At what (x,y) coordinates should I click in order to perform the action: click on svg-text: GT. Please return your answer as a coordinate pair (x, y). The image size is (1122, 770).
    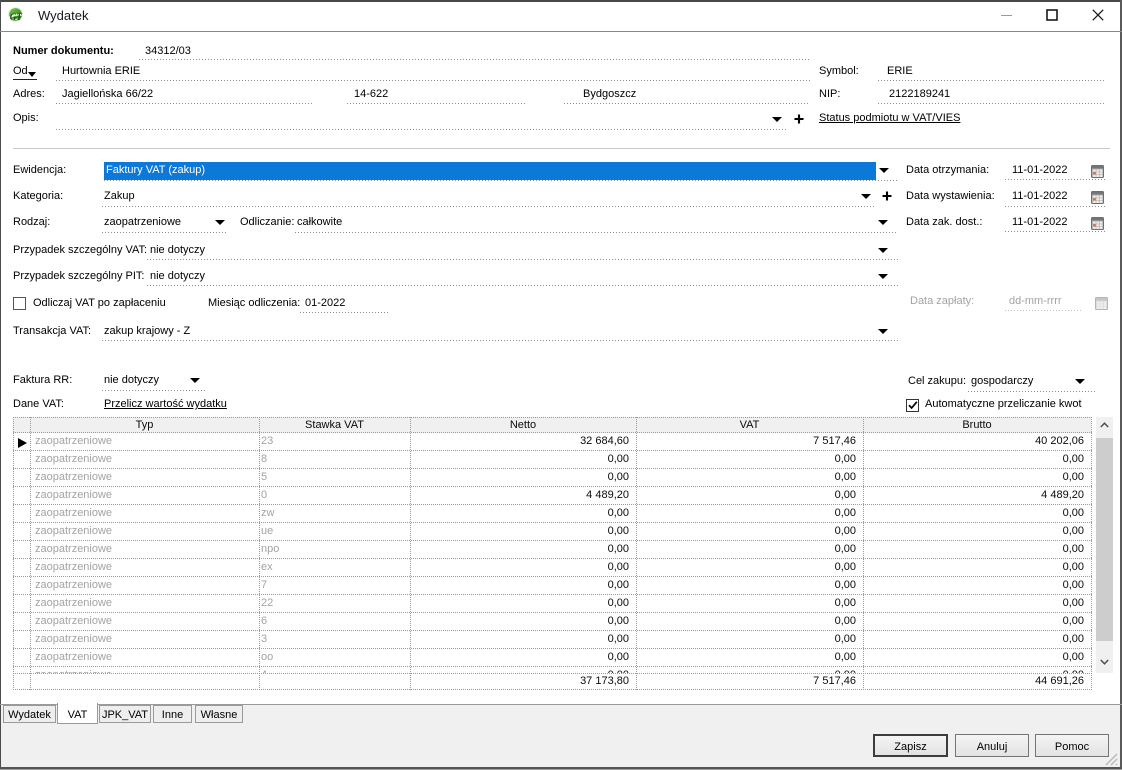
    Looking at the image, I should click on (16, 17).